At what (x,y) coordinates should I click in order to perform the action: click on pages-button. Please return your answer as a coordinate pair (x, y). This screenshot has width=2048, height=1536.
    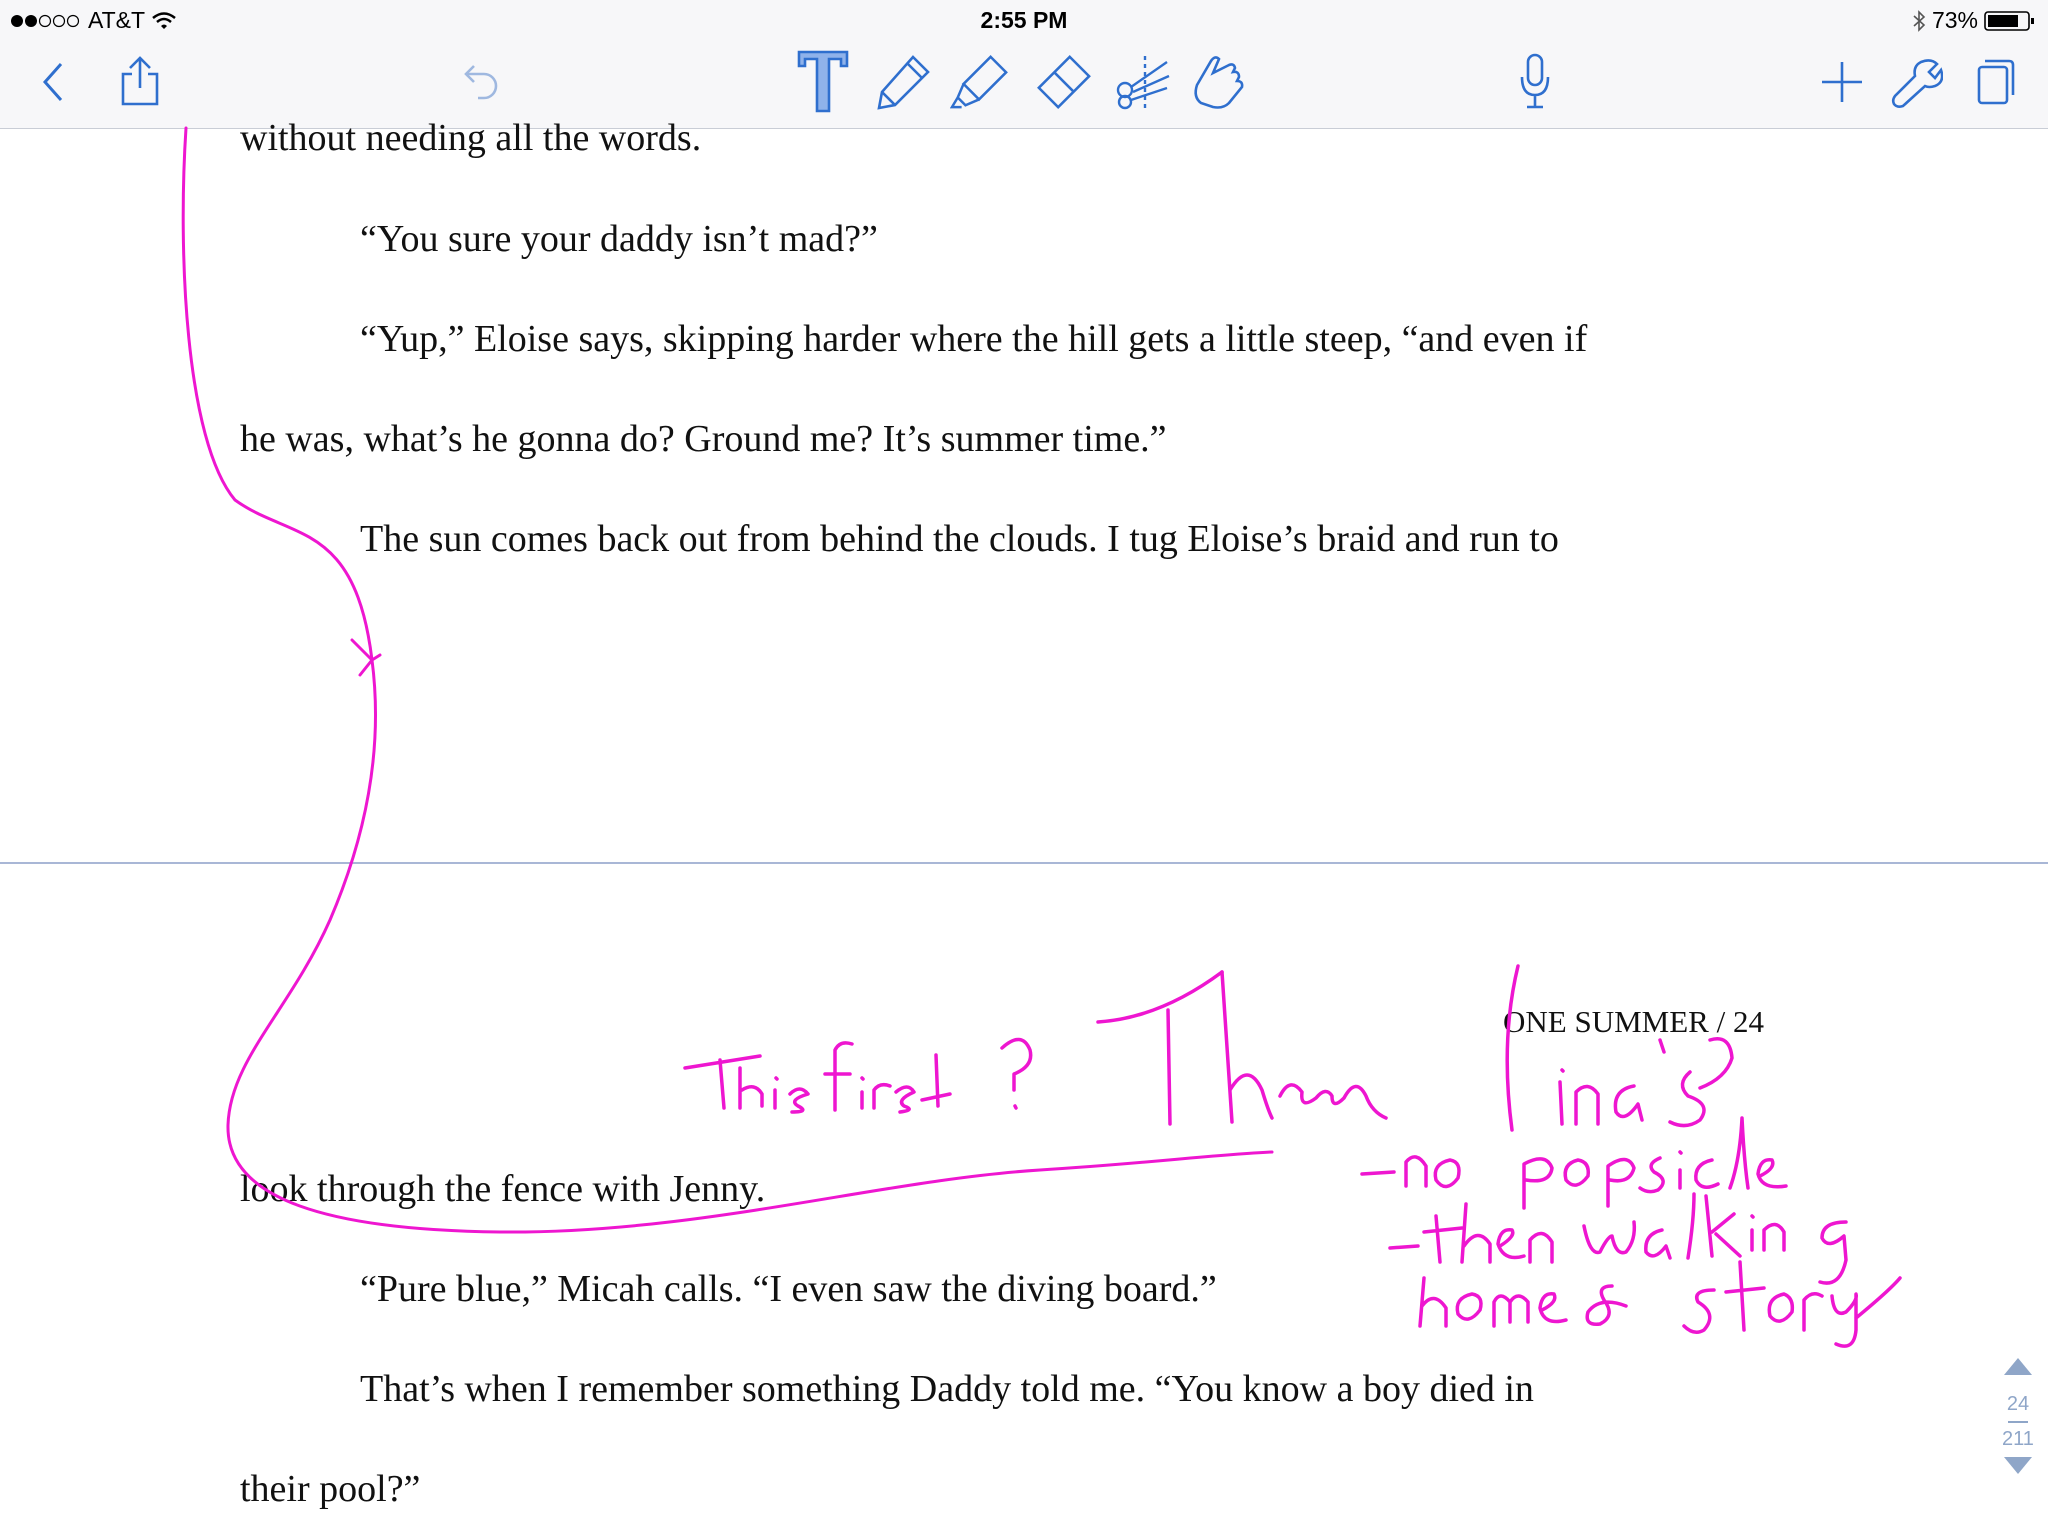
    Looking at the image, I should click on (1995, 82).